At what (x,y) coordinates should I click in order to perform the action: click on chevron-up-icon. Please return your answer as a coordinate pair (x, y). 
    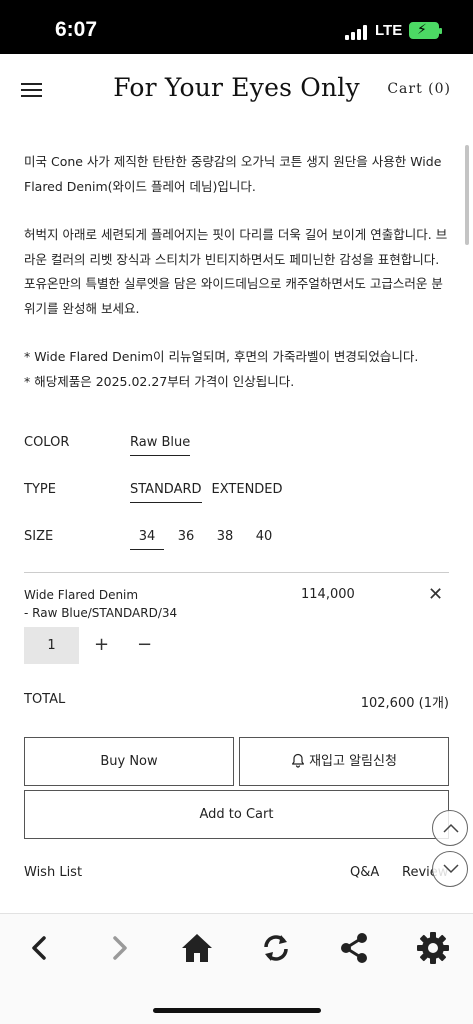
    Looking at the image, I should click on (451, 828).